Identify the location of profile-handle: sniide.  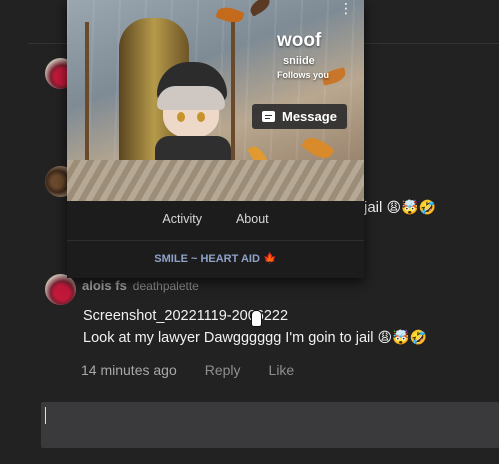
(299, 61).